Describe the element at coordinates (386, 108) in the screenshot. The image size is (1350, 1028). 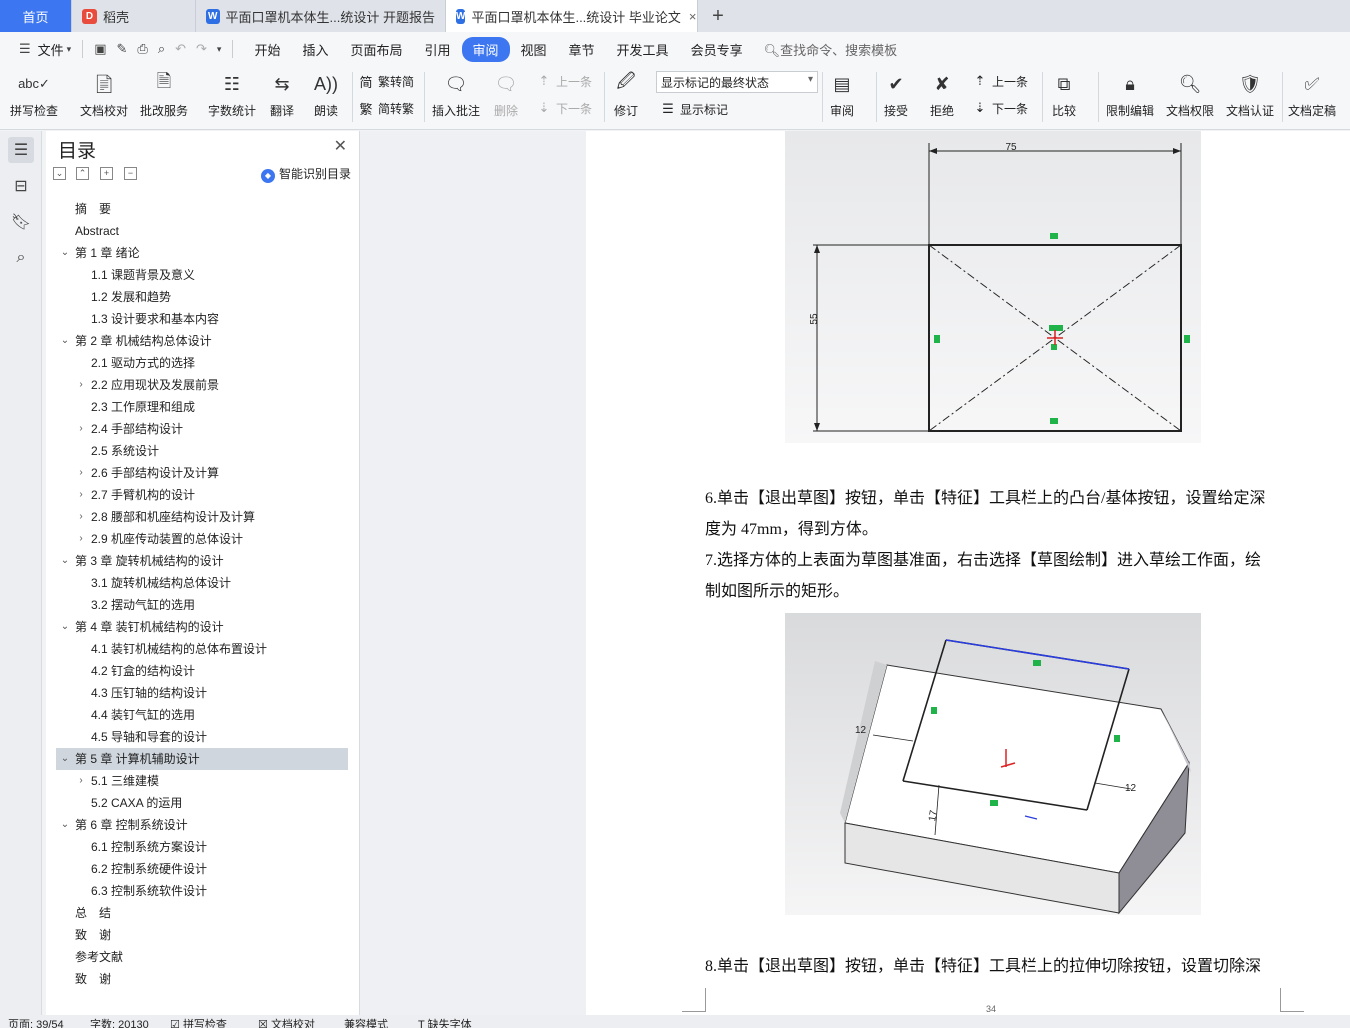
I see `simp-to-trad-button: 繁简转繁` at that location.